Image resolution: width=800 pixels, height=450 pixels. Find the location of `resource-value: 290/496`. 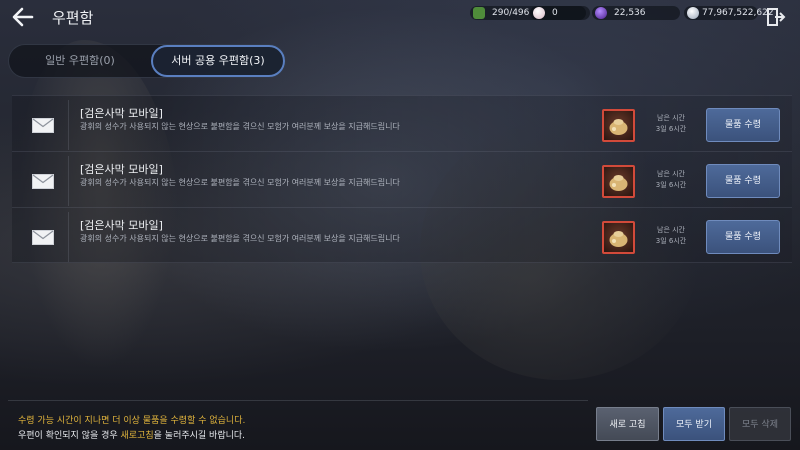

resource-value: 290/496 is located at coordinates (511, 13).